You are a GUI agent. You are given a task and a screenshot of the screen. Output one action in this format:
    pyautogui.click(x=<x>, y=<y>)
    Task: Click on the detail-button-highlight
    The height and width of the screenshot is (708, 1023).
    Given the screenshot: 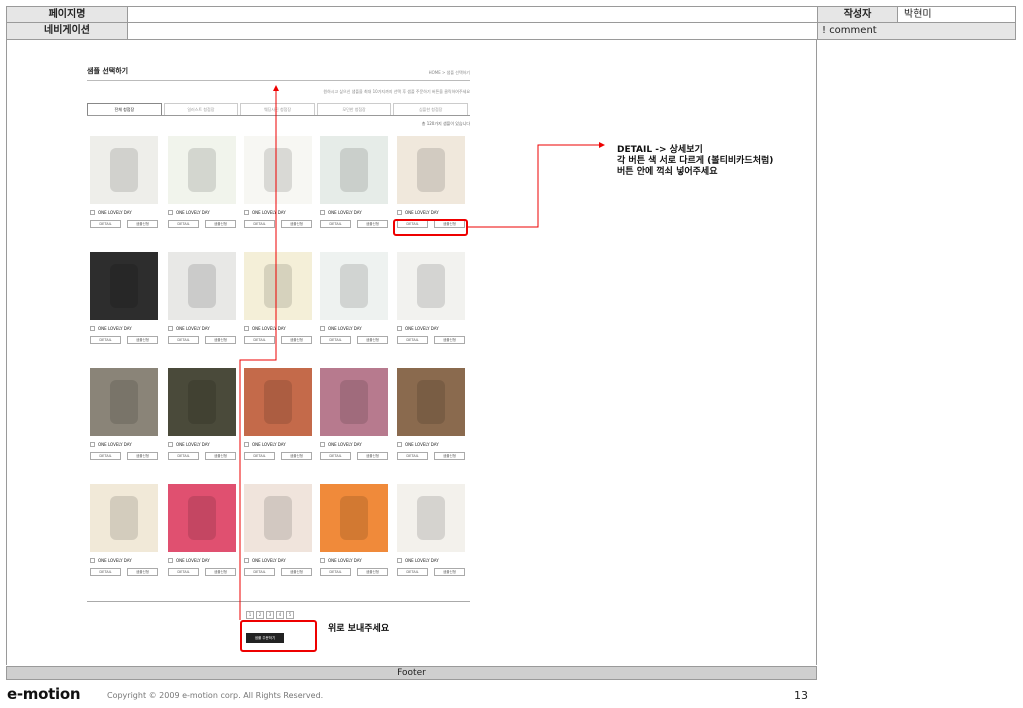 What is the action you would take?
    pyautogui.click(x=430, y=227)
    